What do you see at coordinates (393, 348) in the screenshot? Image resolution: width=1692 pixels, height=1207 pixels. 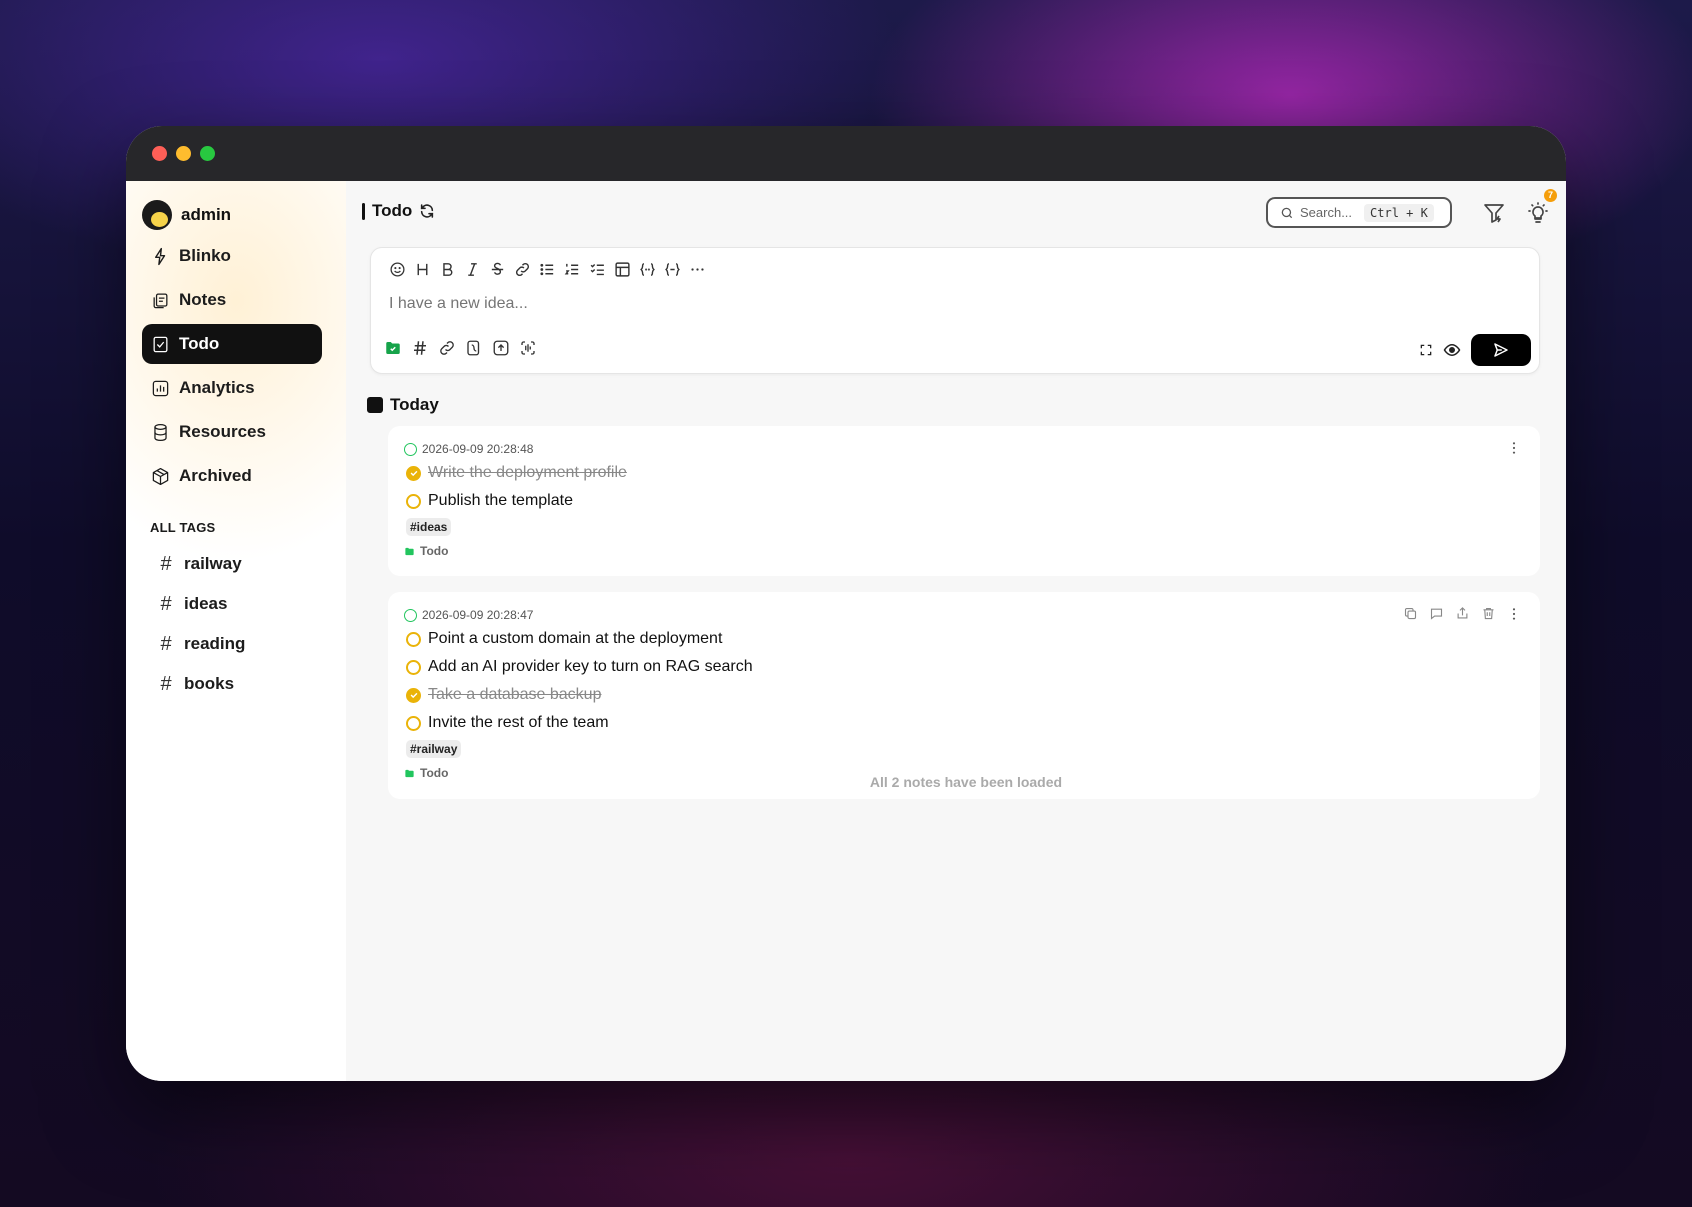 I see `folder-check-icon` at bounding box center [393, 348].